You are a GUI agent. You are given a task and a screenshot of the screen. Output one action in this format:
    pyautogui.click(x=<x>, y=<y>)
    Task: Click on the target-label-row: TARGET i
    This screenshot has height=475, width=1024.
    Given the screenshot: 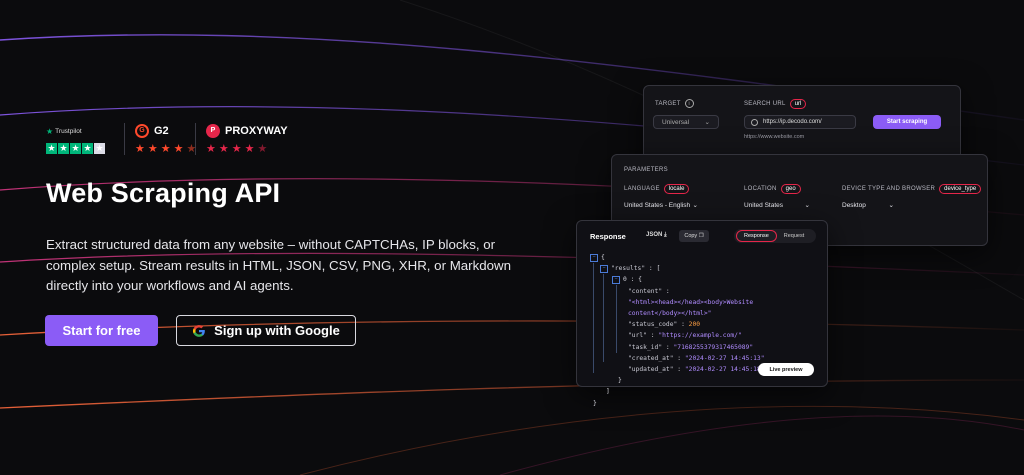 What is the action you would take?
    pyautogui.click(x=674, y=103)
    